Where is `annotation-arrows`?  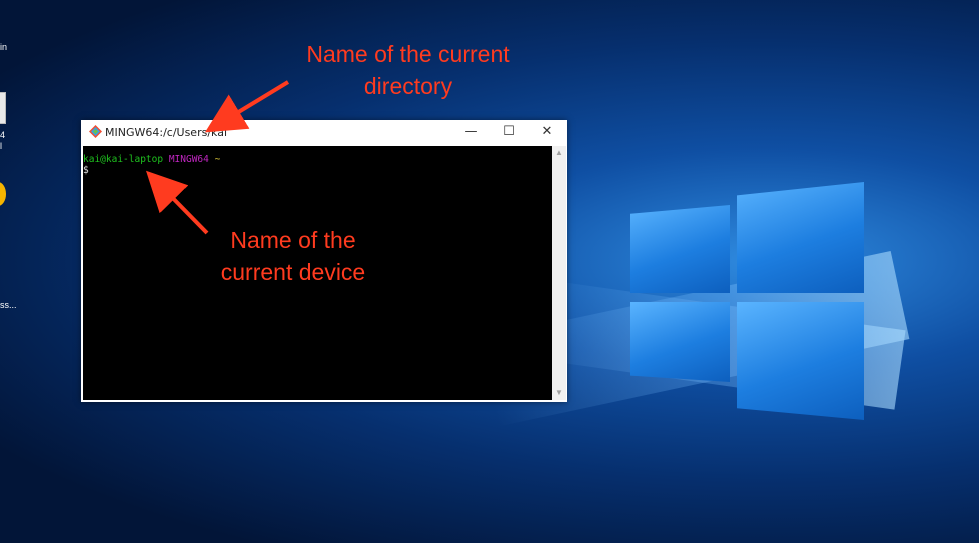
annotation-arrows is located at coordinates (218, 157).